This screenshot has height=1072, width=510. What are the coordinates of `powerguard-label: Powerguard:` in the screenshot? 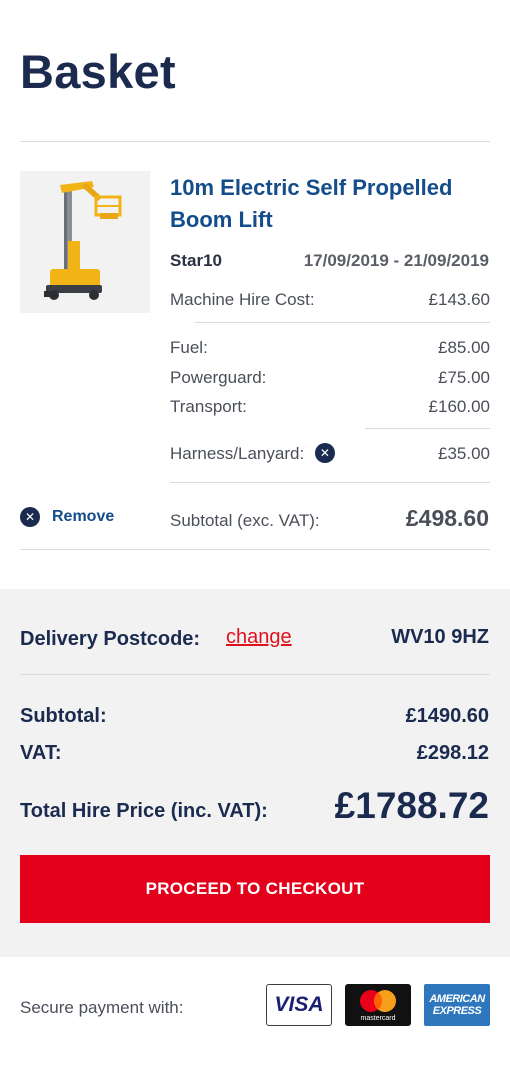 It's located at (218, 377).